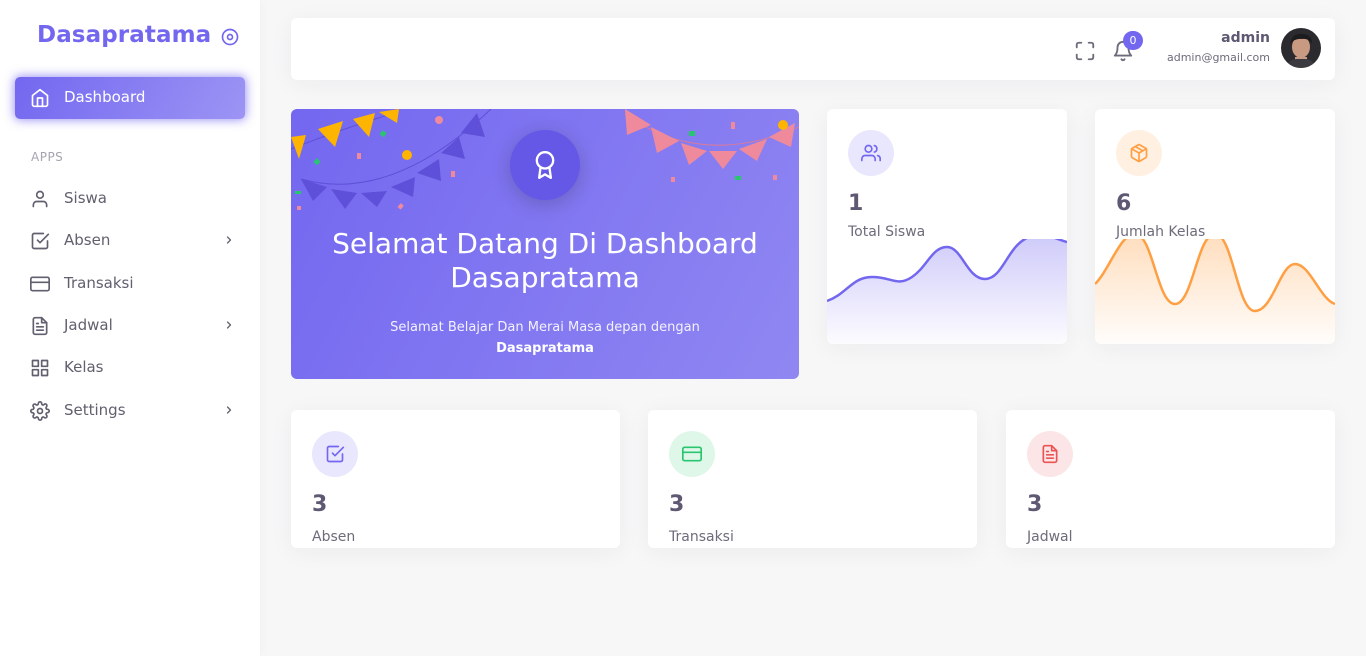  Describe the element at coordinates (40, 368) in the screenshot. I see `grid-icon` at that location.